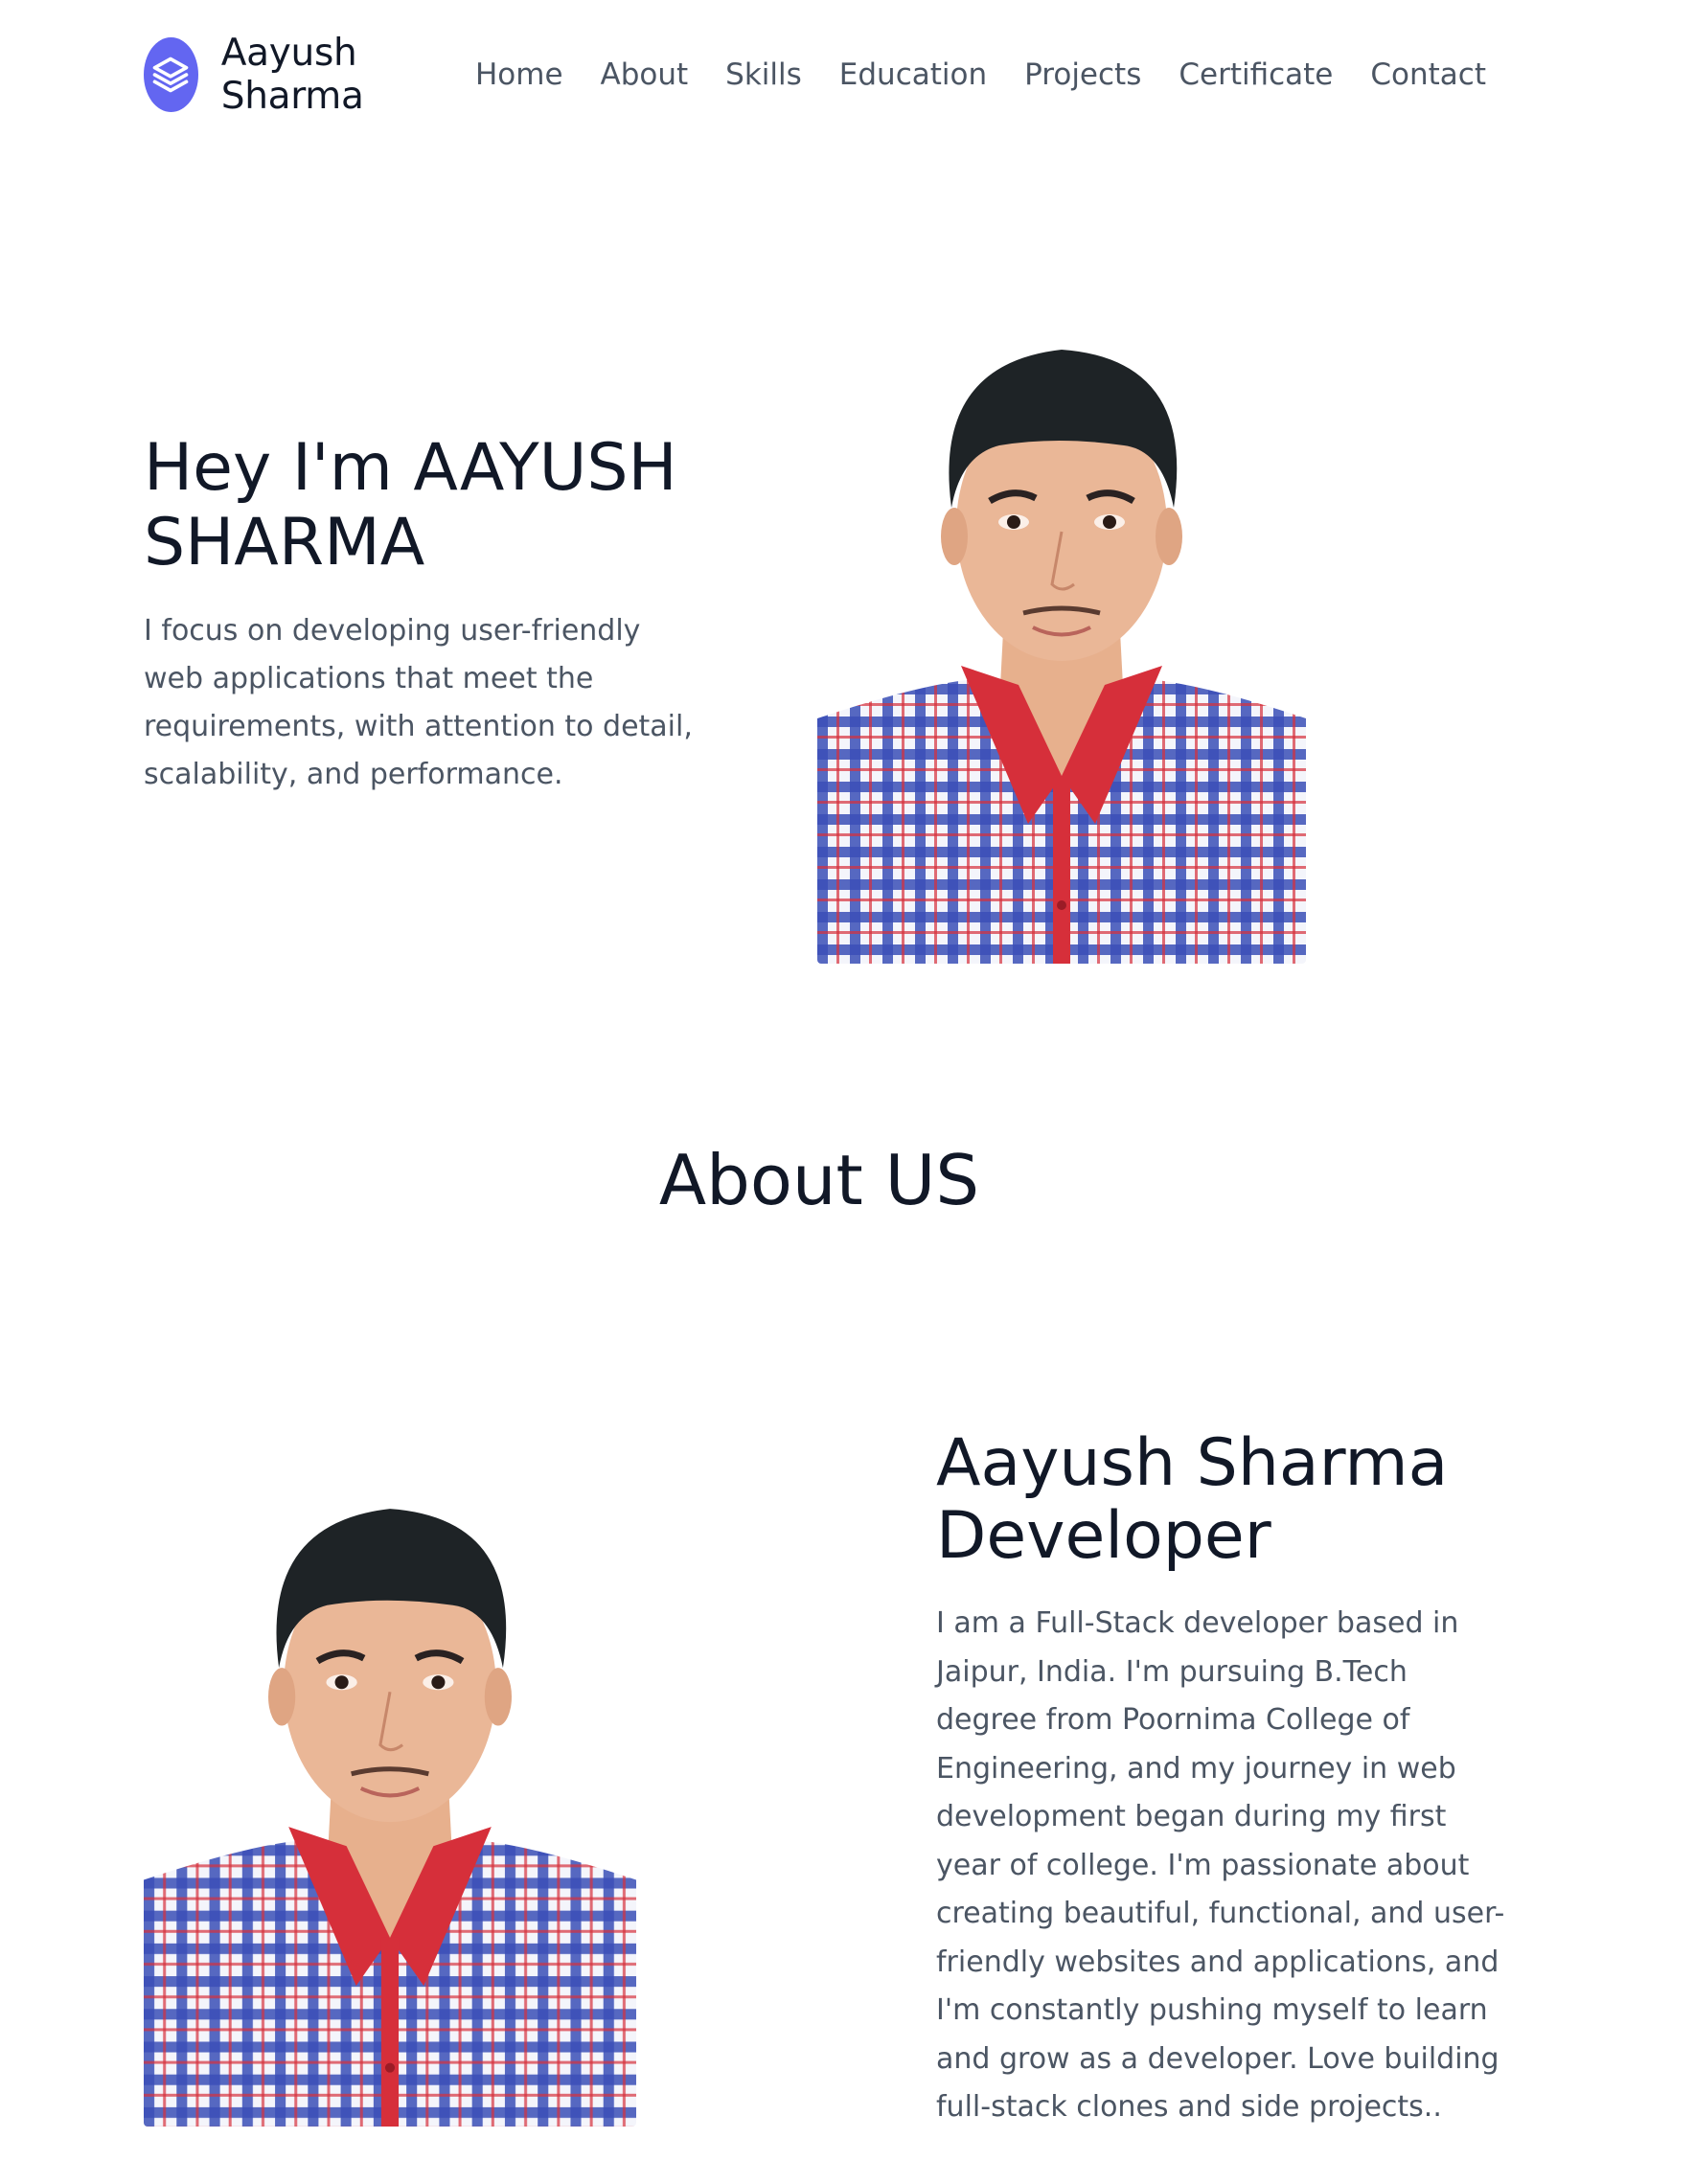  Describe the element at coordinates (327, 75) in the screenshot. I see `brand-name: Aayush Sharma` at that location.